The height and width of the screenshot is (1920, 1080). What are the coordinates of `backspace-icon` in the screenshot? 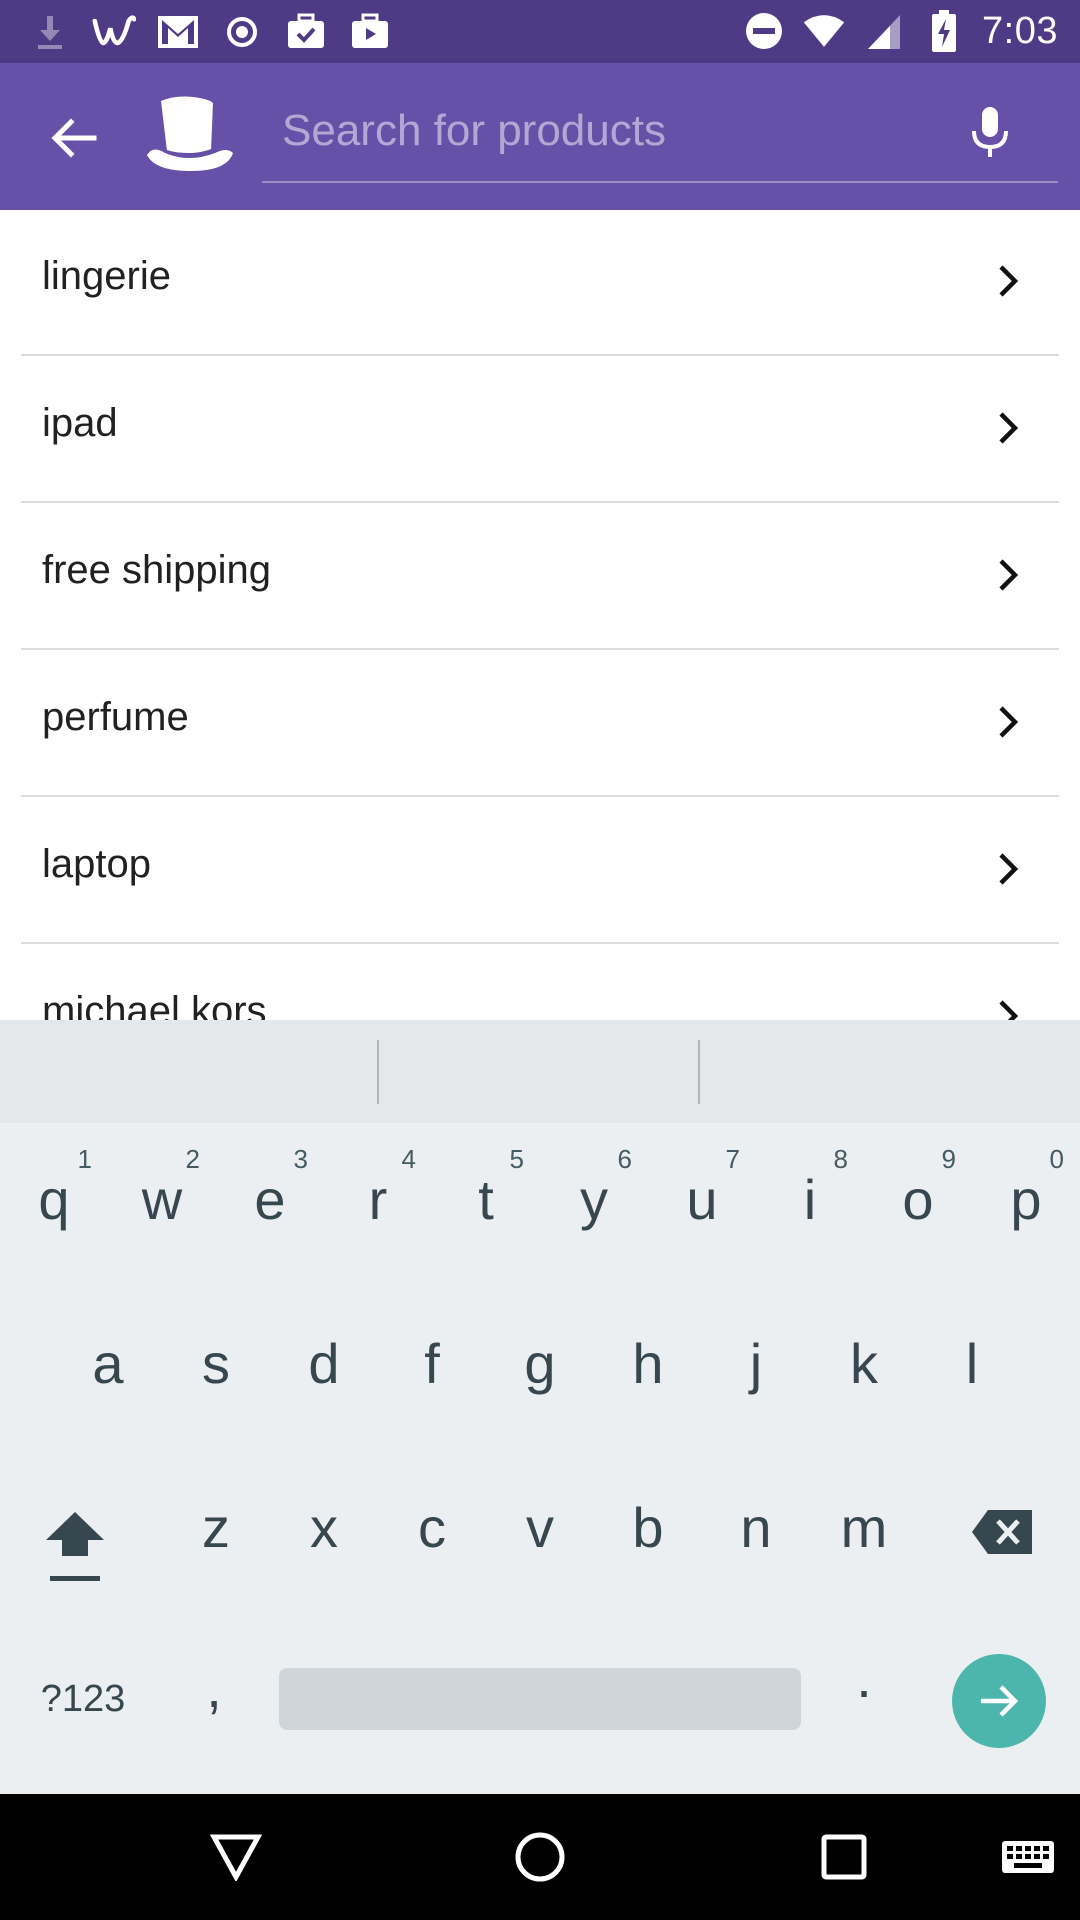 It's located at (1002, 1532).